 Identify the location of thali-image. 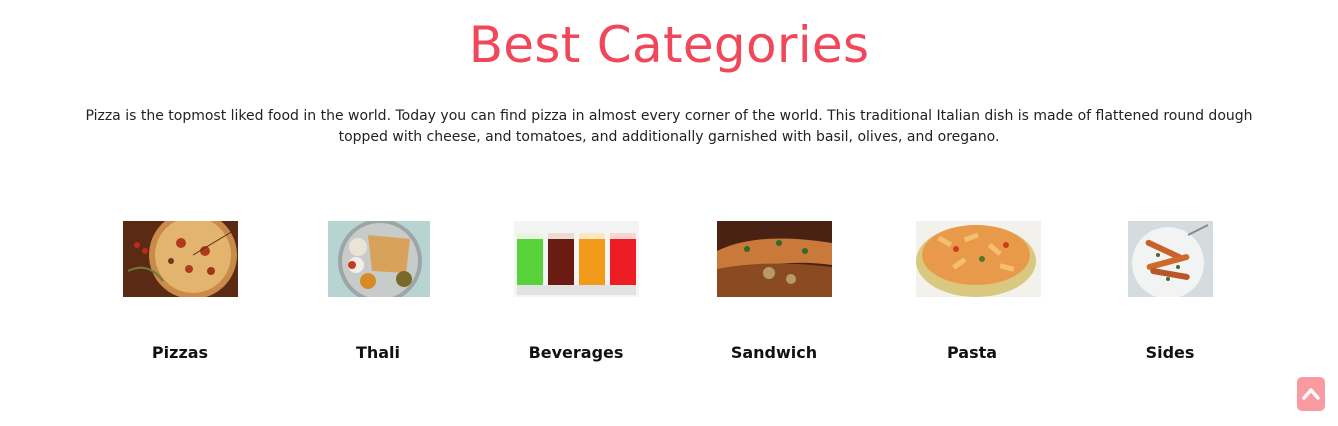
(379, 259).